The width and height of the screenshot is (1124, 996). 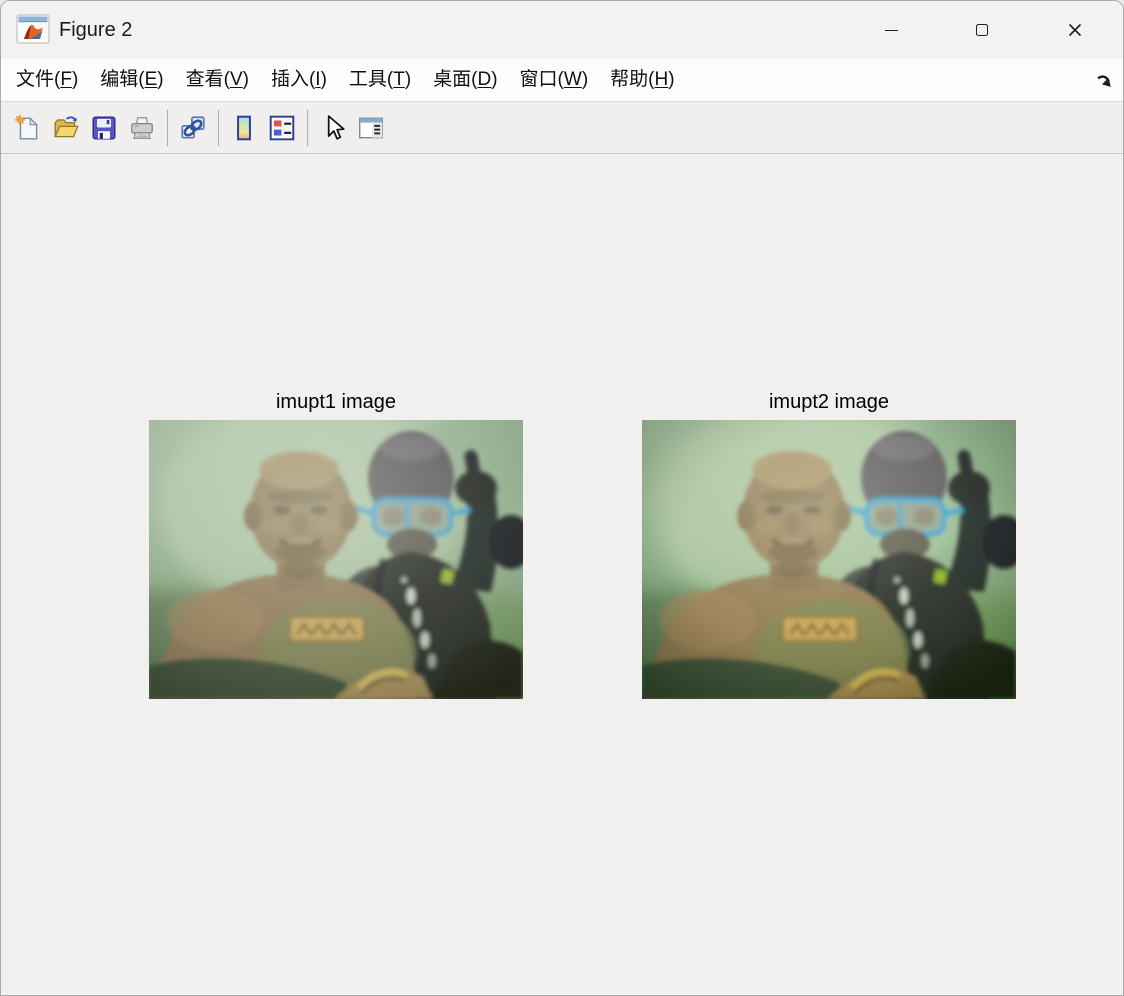 I want to click on print-figure-icon, so click(x=142, y=127).